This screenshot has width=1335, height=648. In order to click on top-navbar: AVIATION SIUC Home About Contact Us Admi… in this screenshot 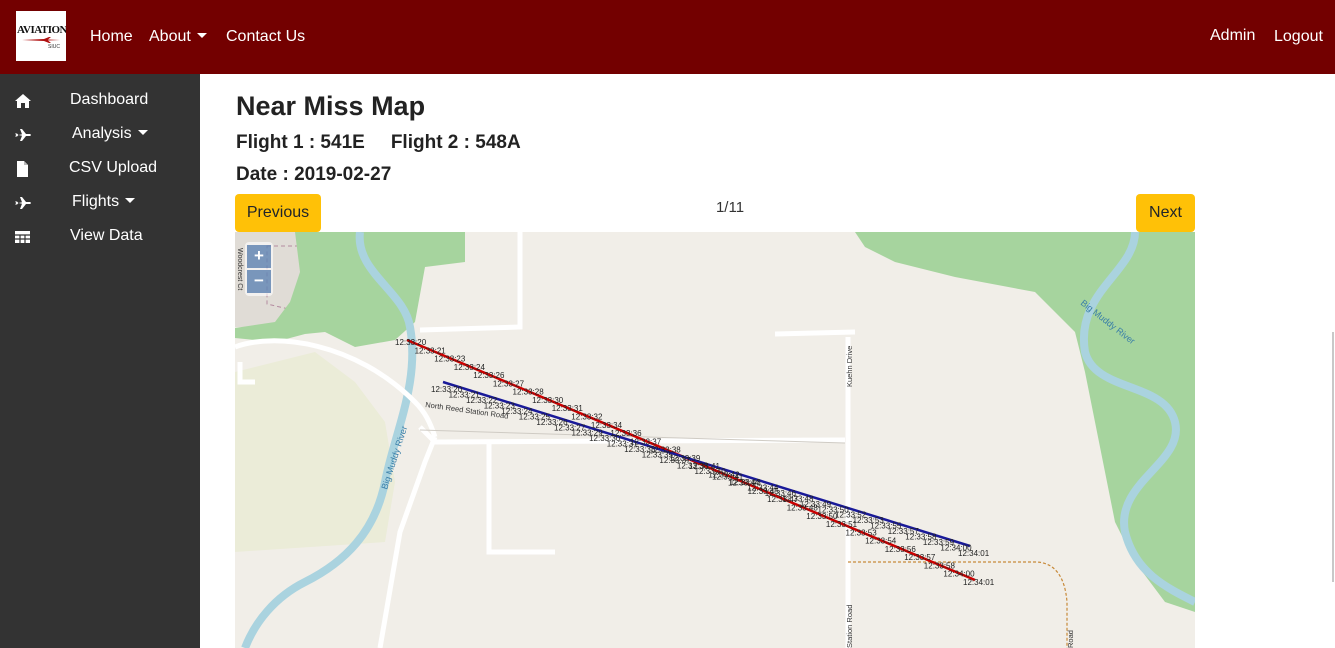, I will do `click(667, 37)`.